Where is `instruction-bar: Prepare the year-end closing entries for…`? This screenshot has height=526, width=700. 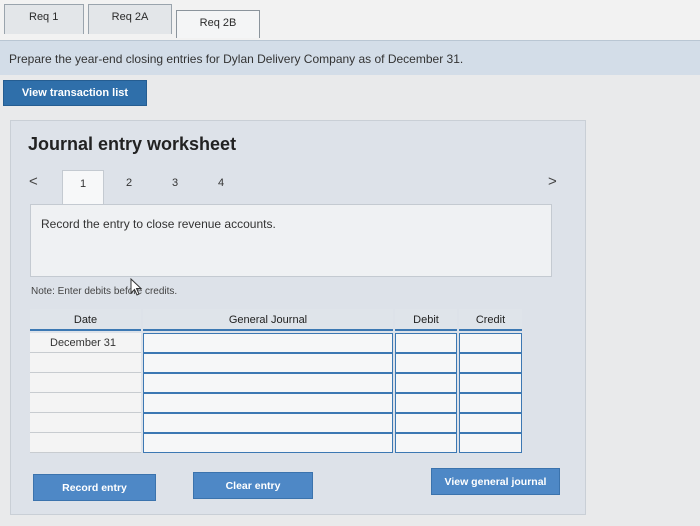
instruction-bar: Prepare the year-end closing entries for… is located at coordinates (350, 57).